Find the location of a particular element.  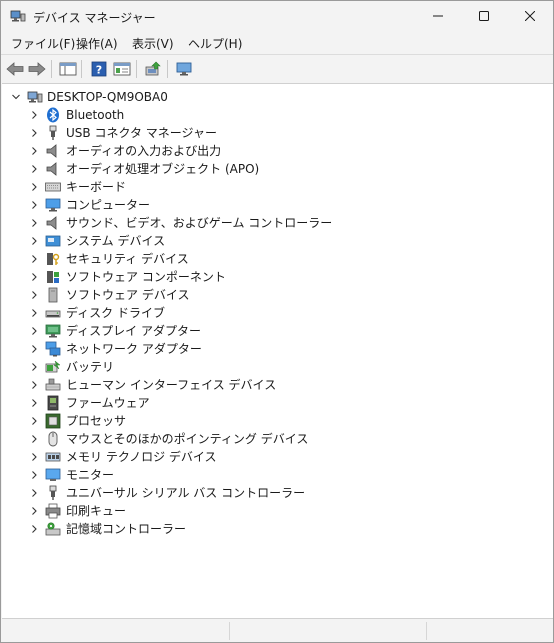

tree-item: サウンド、ビデオ、およびゲーム コントローラー is located at coordinates (272, 223).